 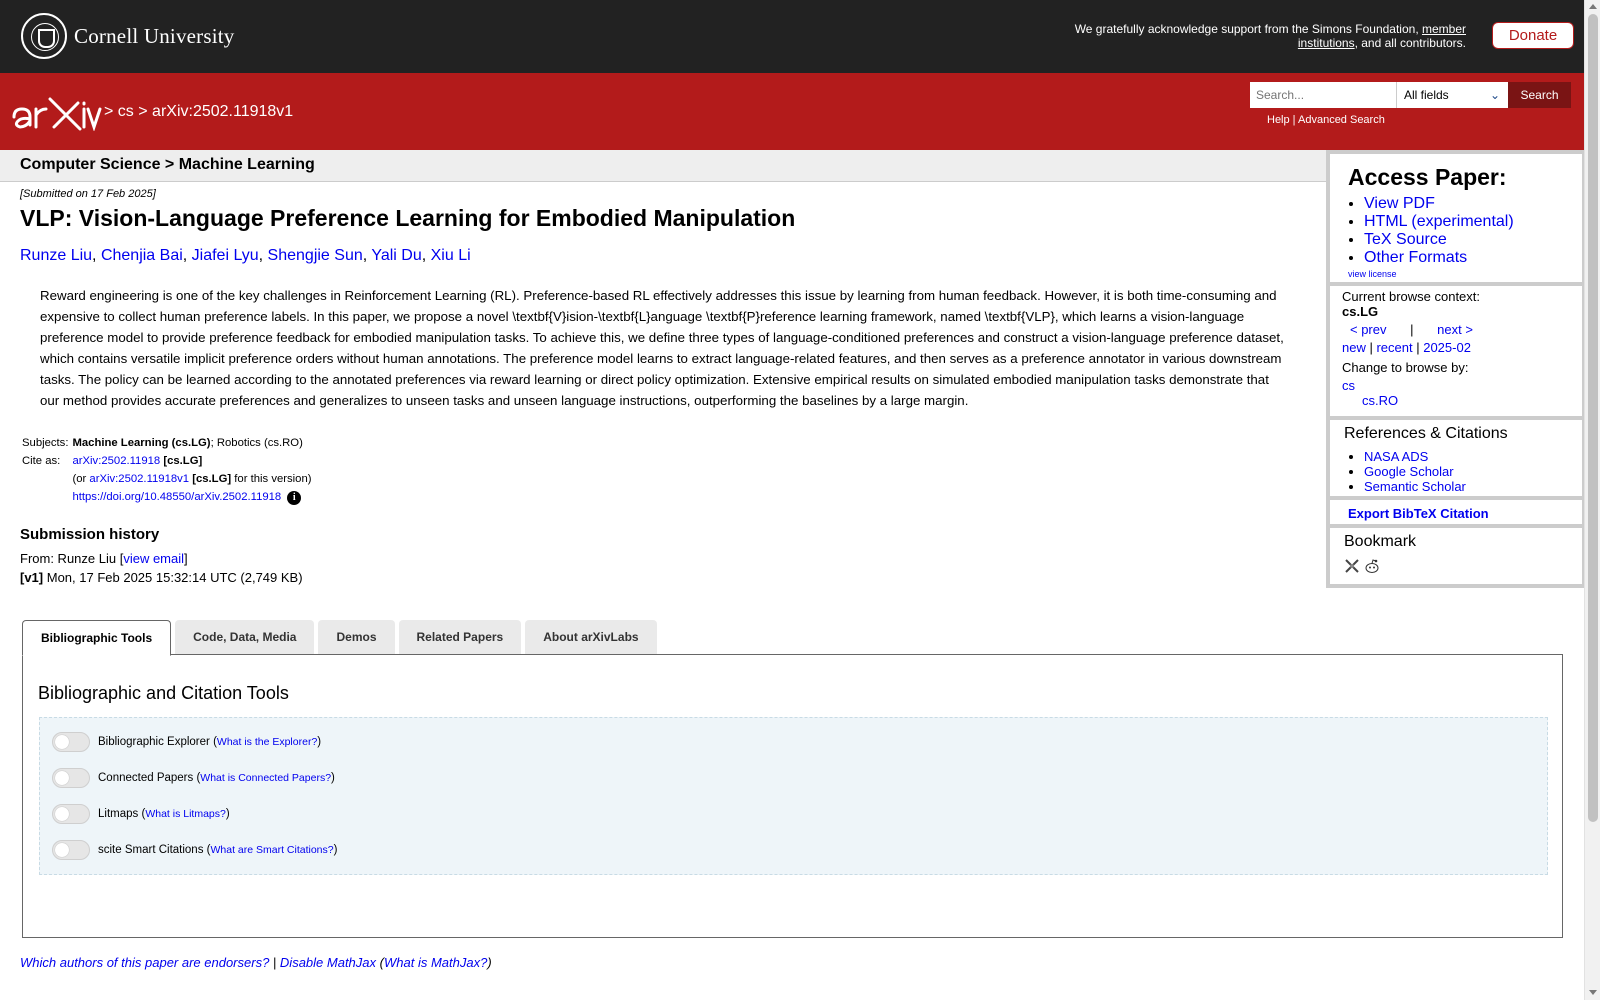 I want to click on submission-history-heading: Submission history, so click(x=90, y=534).